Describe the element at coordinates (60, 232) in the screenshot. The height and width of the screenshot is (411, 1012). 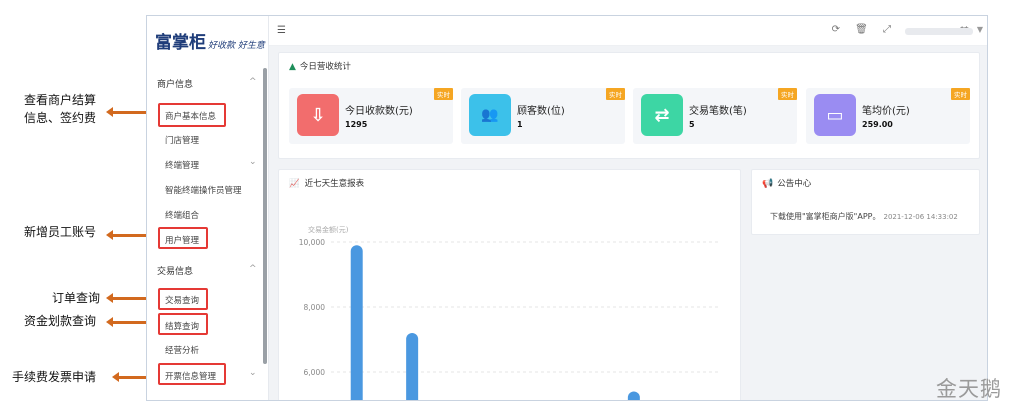
I see `annotation-new-staff: 新增员工账号` at that location.